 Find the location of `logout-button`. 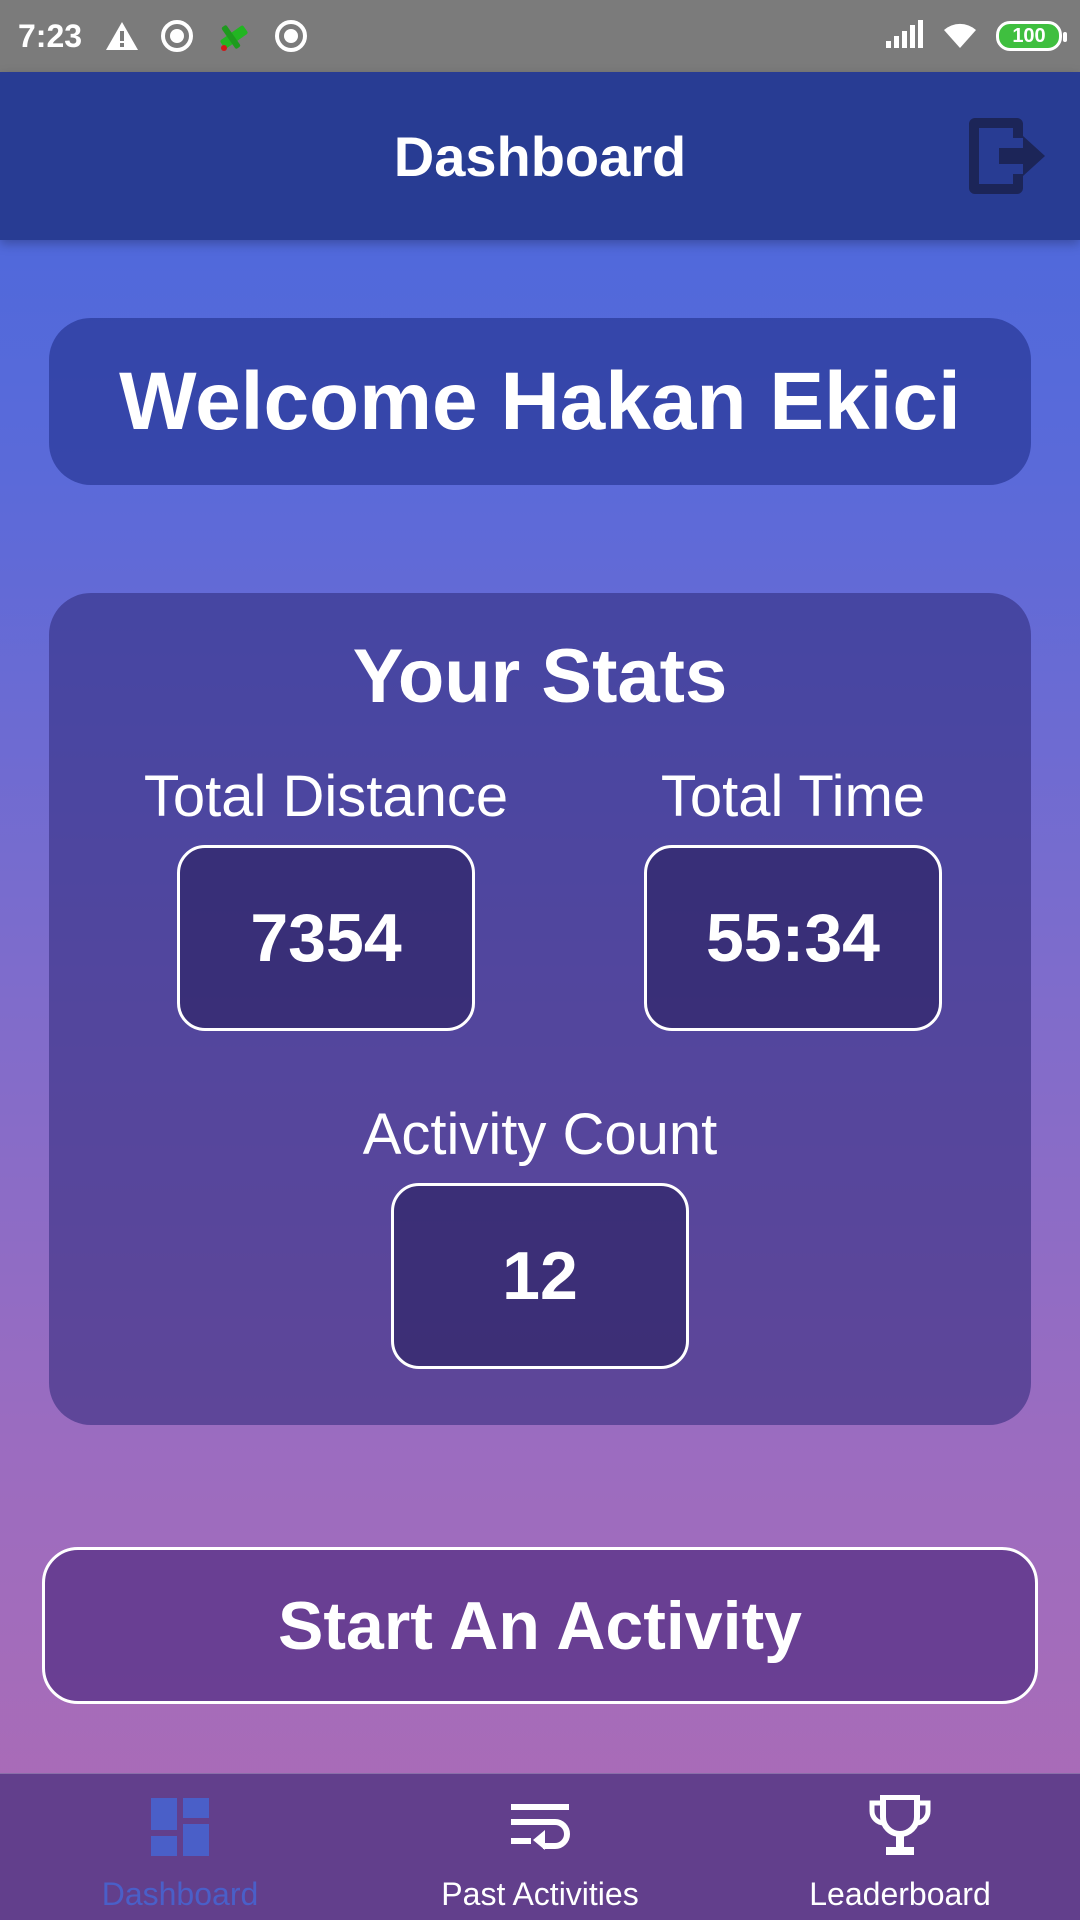

logout-button is located at coordinates (1007, 156).